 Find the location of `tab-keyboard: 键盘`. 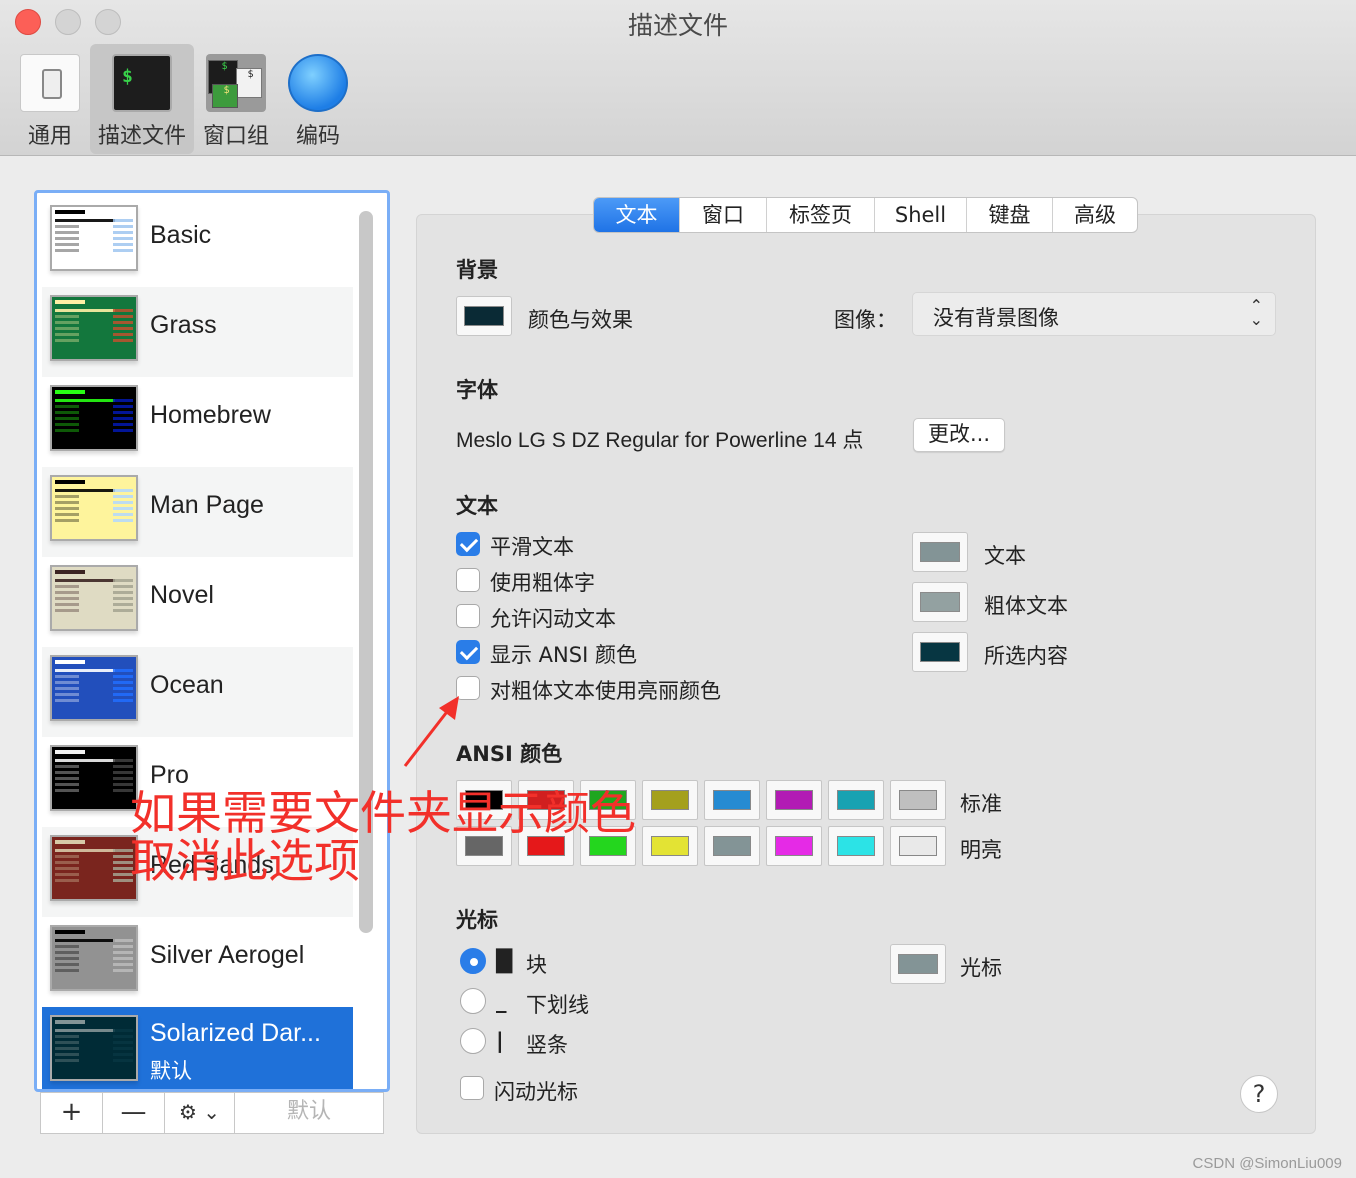

tab-keyboard: 键盘 is located at coordinates (1010, 215).